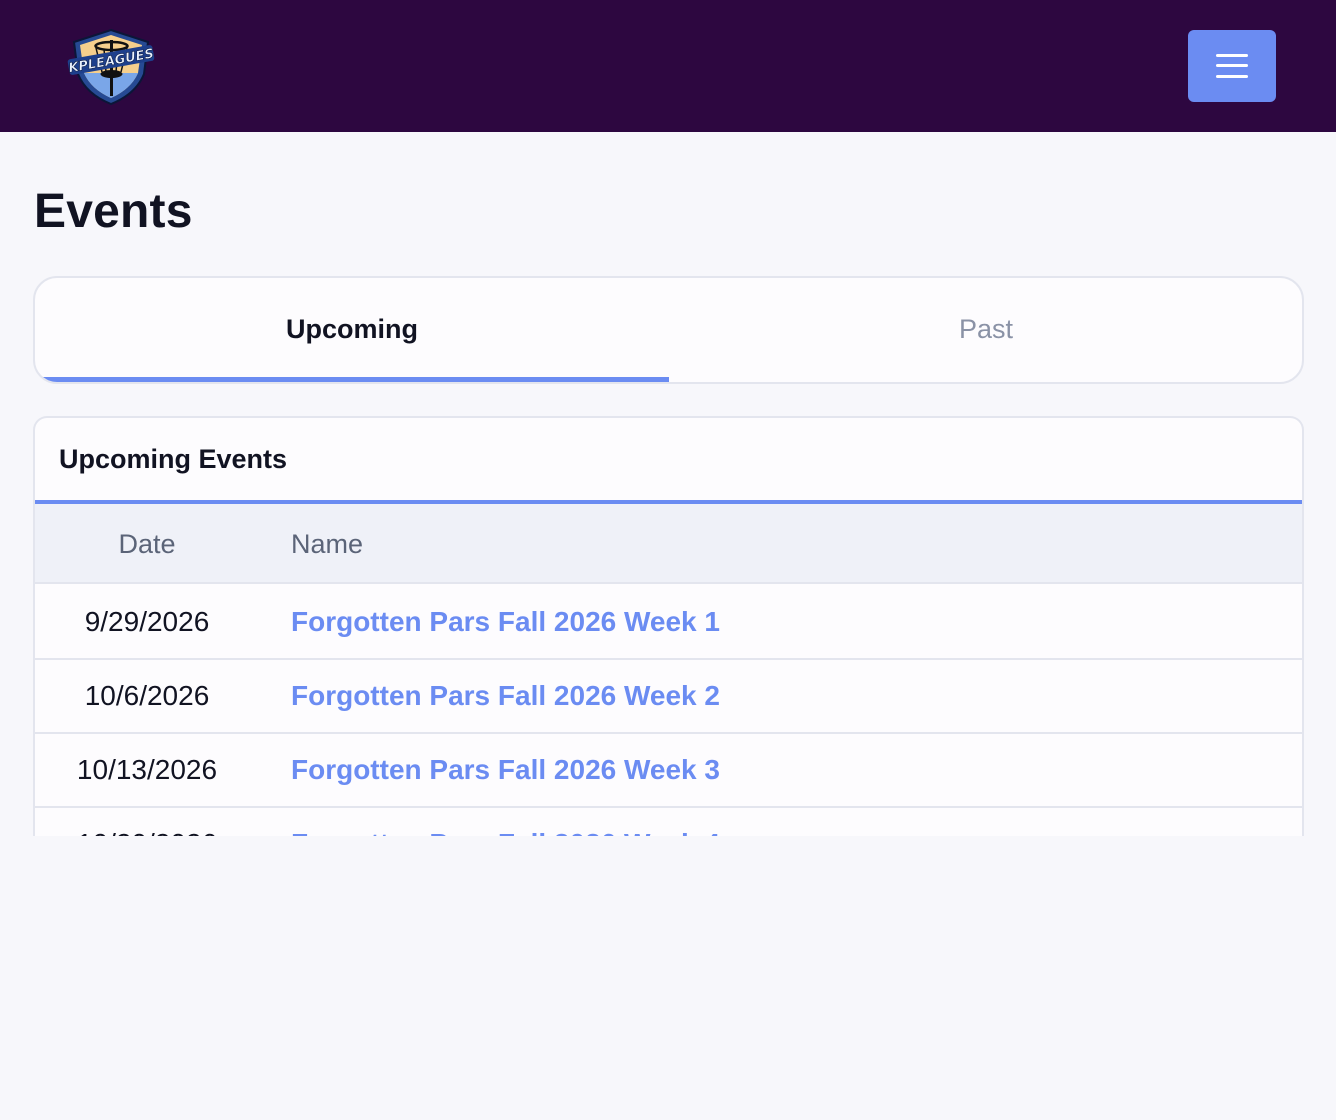 The image size is (1336, 1120). I want to click on table-header: Date Name, so click(668, 544).